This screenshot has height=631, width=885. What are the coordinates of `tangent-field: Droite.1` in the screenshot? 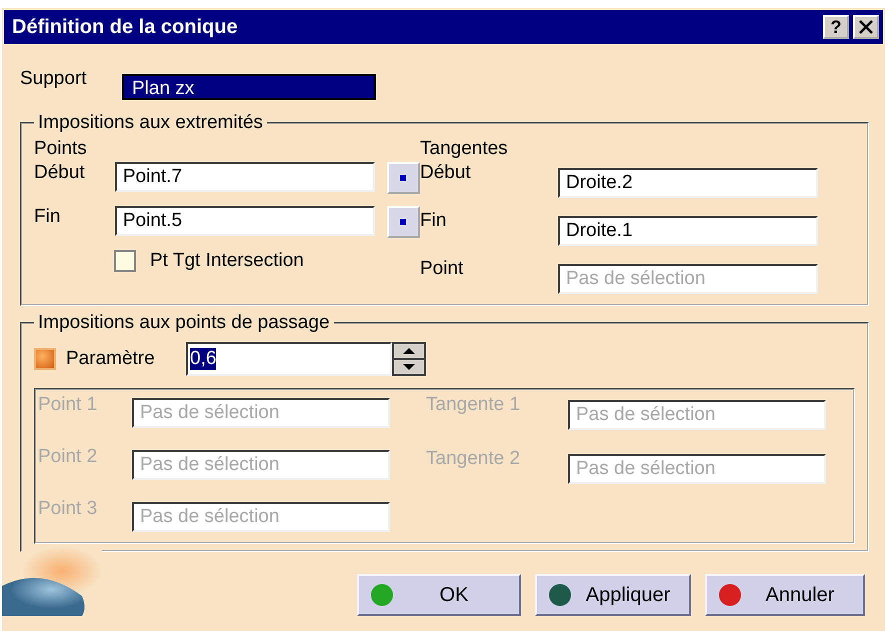 It's located at (688, 231).